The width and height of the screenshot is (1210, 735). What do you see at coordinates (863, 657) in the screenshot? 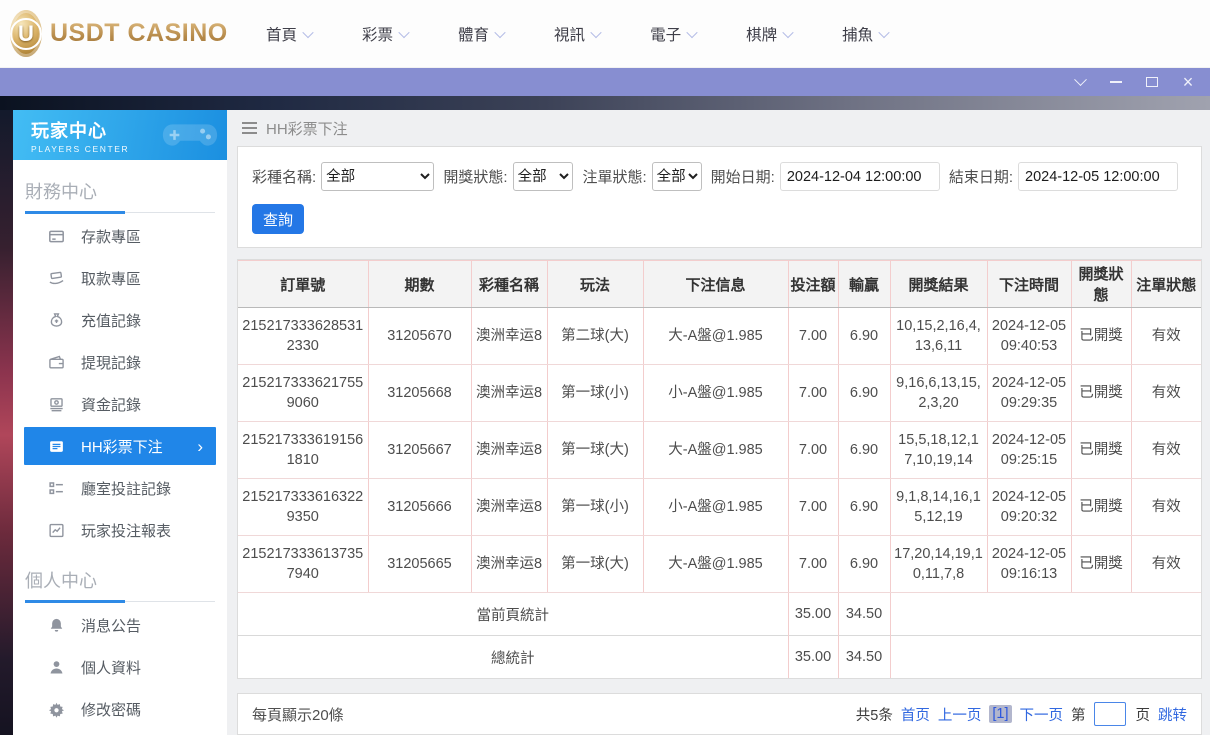
I see `grand-total-win: 34.50` at bounding box center [863, 657].